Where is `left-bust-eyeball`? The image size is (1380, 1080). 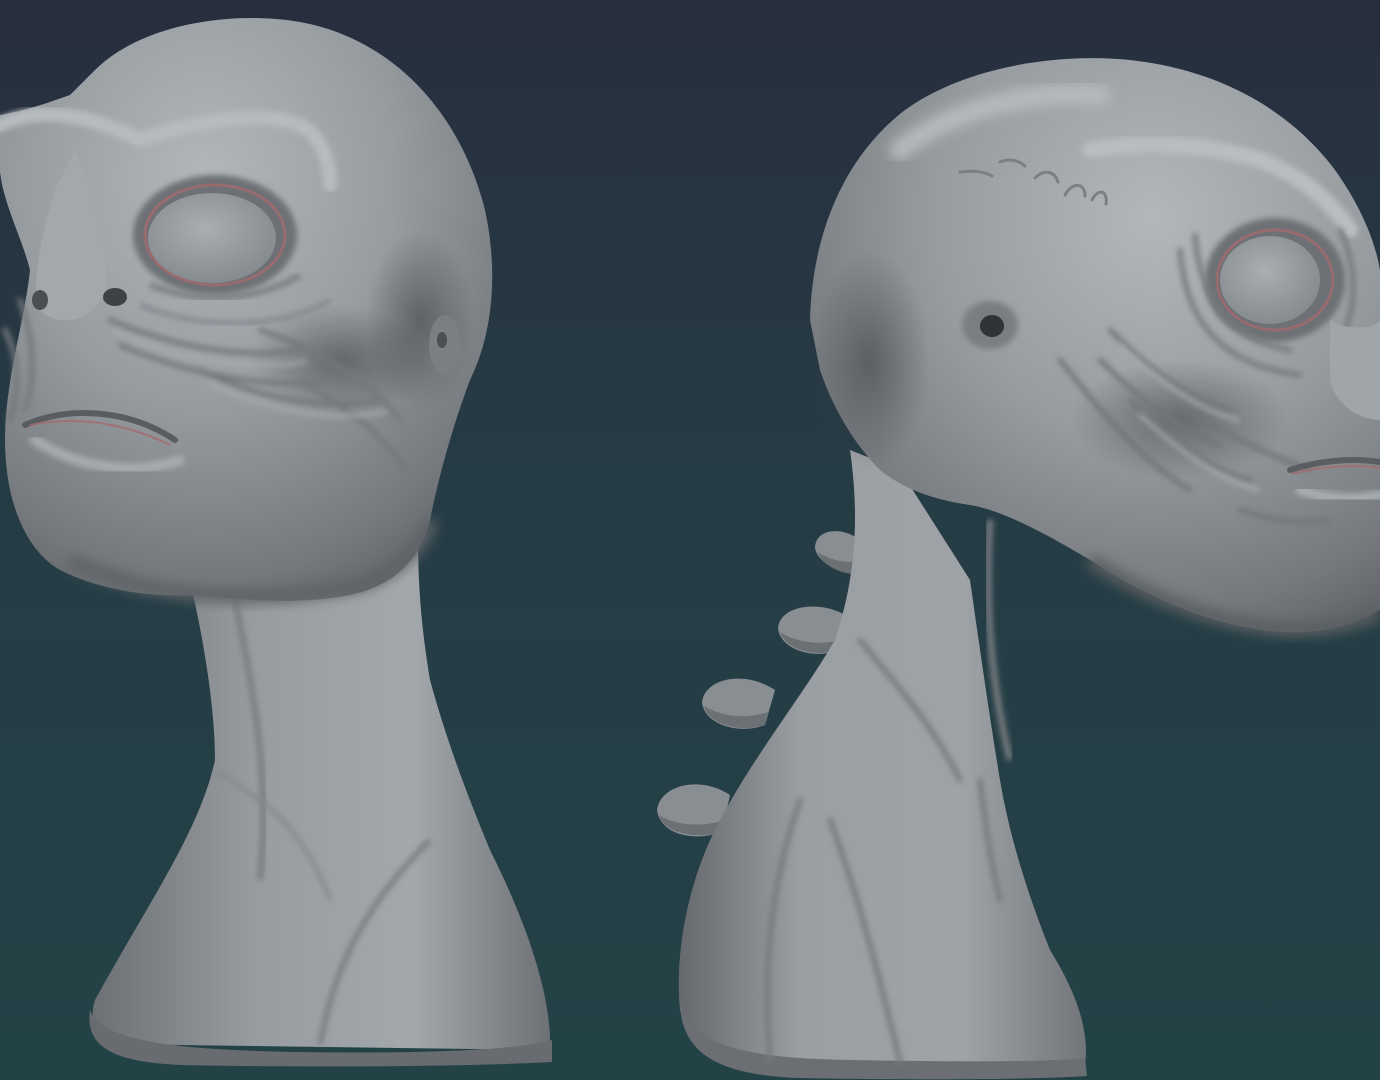 left-bust-eyeball is located at coordinates (212, 238).